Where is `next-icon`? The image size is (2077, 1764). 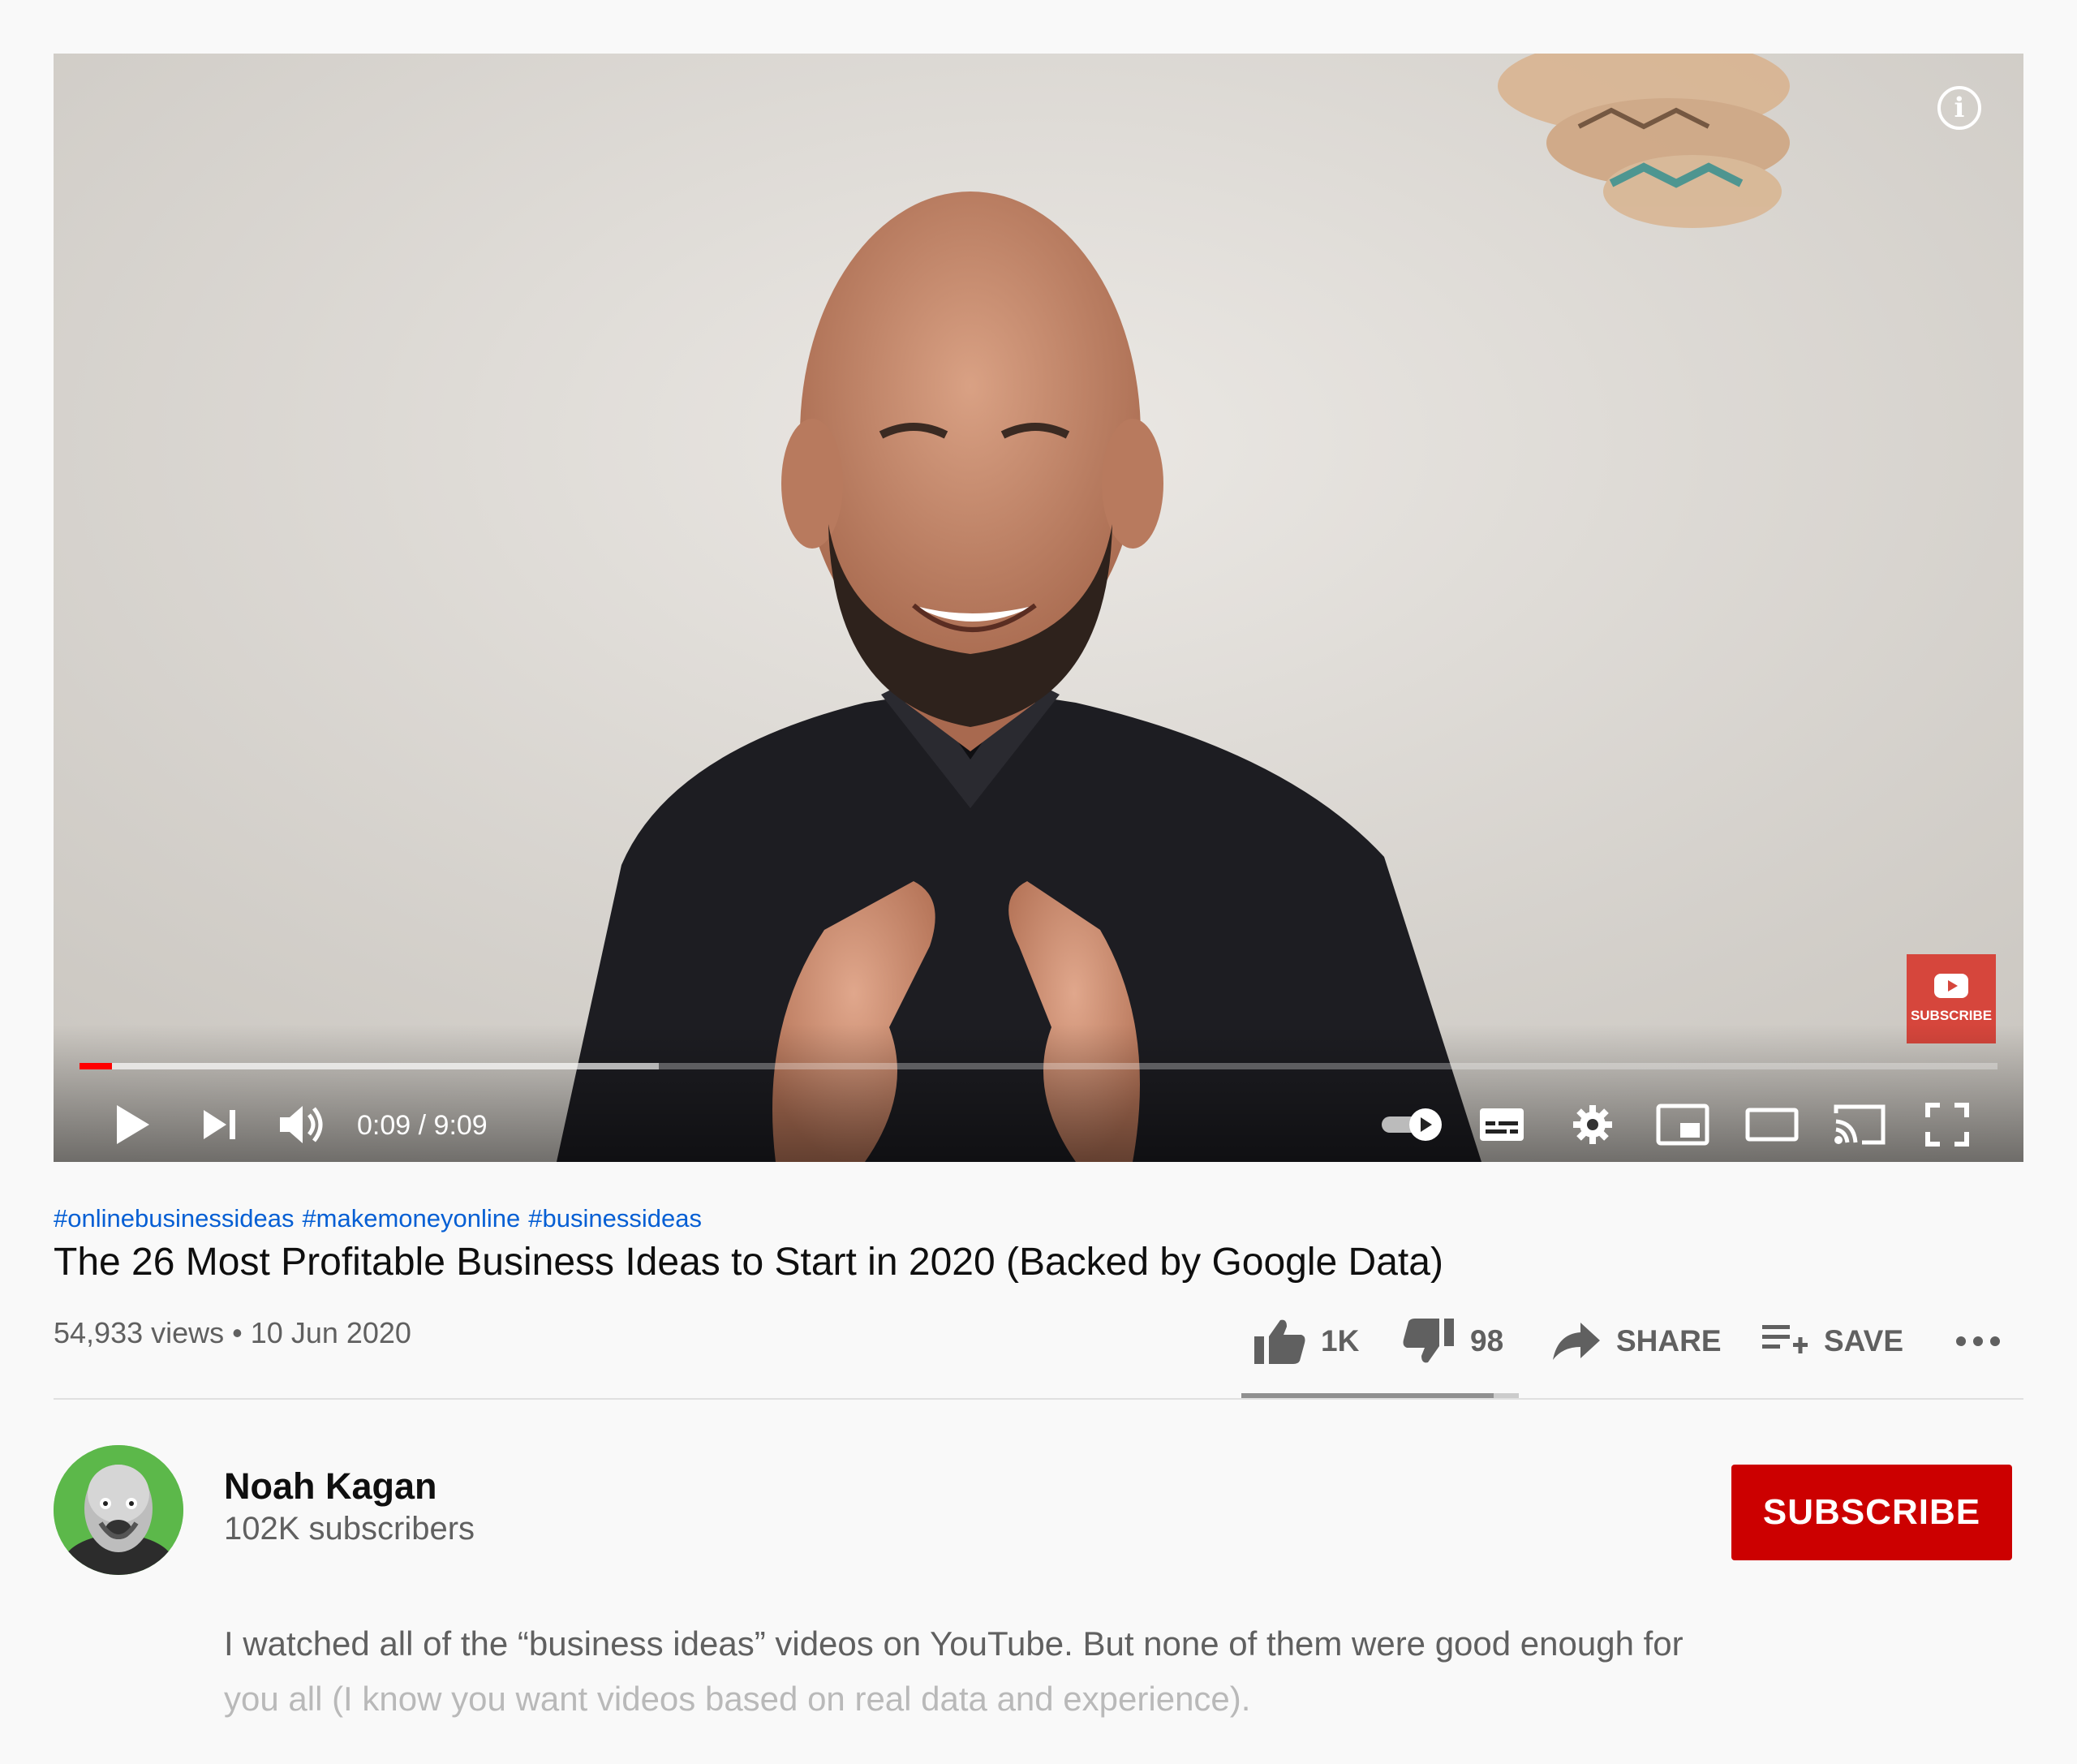
next-icon is located at coordinates (219, 1125).